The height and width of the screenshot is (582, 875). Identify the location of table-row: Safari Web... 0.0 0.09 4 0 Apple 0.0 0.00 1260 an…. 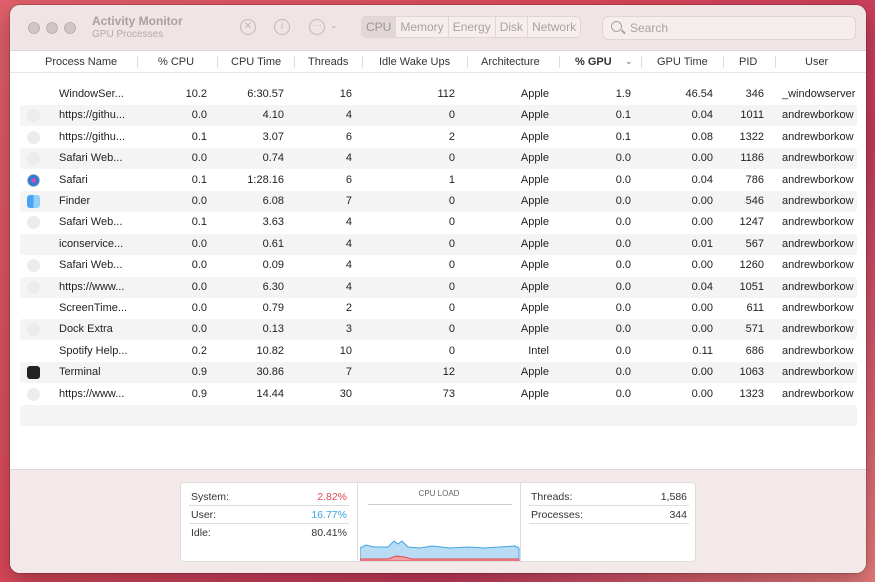
(438, 265).